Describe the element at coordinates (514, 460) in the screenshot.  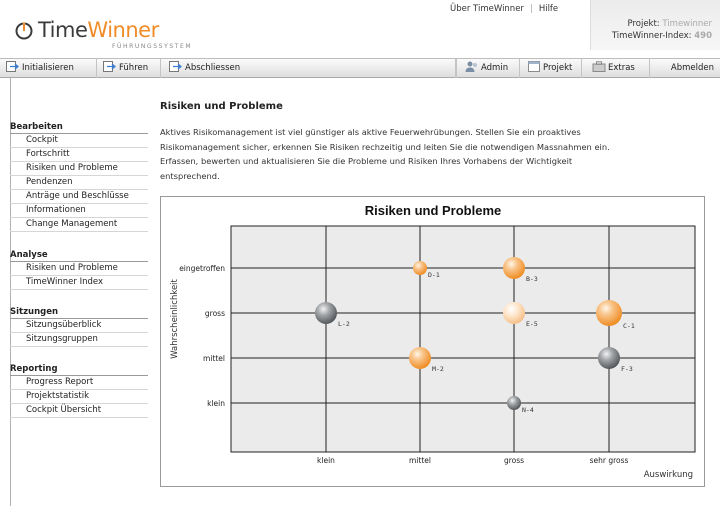
I see `x-tick-label: gross` at that location.